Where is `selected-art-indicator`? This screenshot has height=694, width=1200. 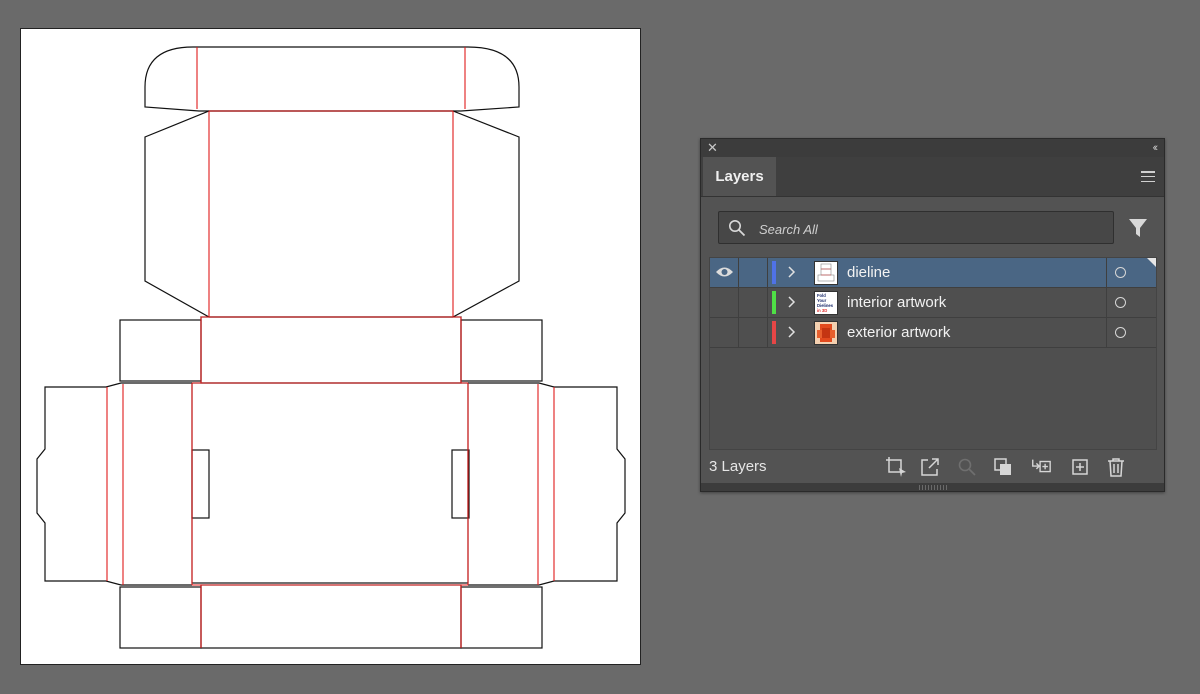
selected-art-indicator is located at coordinates (1151, 262).